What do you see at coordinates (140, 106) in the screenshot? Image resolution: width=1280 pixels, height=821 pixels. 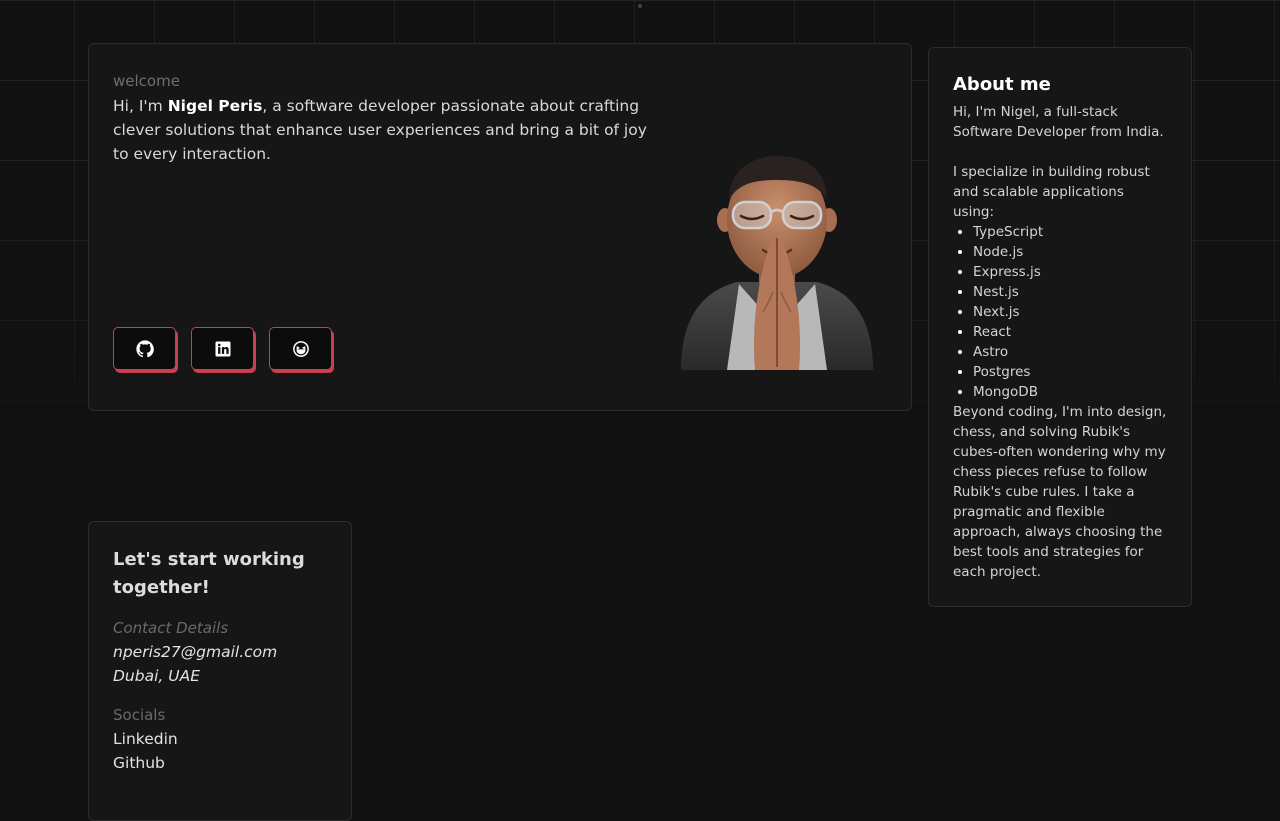 I see `intro-prefix: Hi, I'm` at bounding box center [140, 106].